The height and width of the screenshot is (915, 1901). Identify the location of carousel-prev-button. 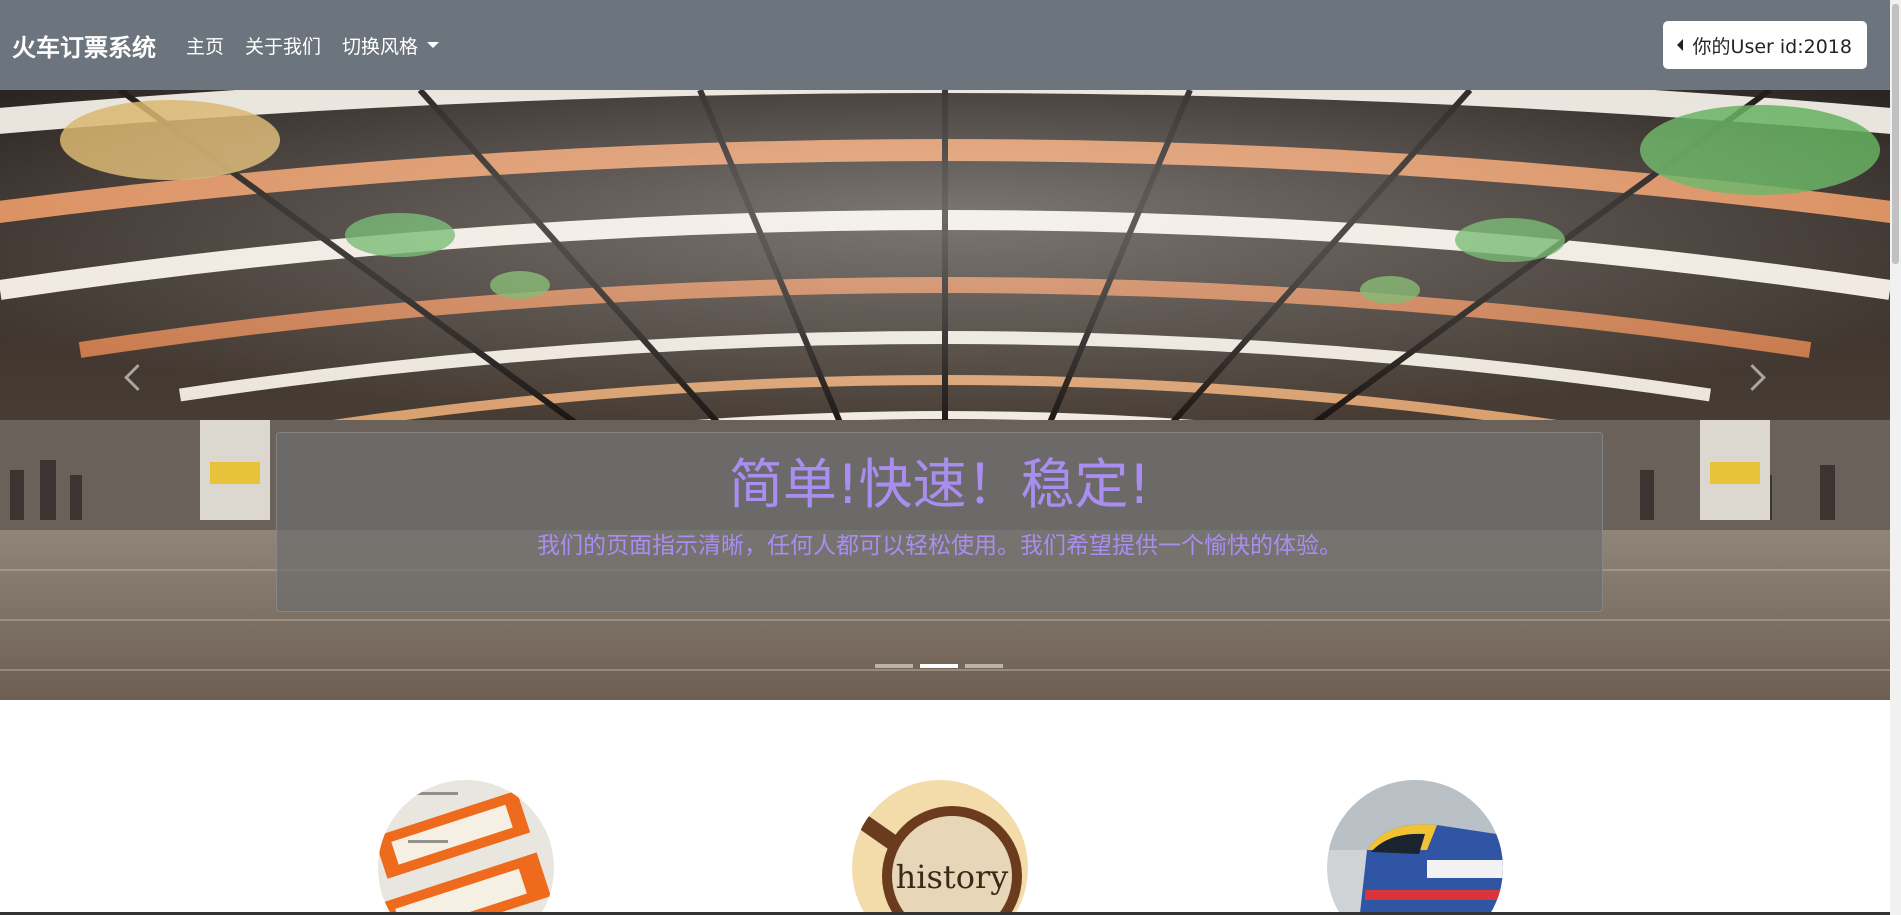
(135, 395).